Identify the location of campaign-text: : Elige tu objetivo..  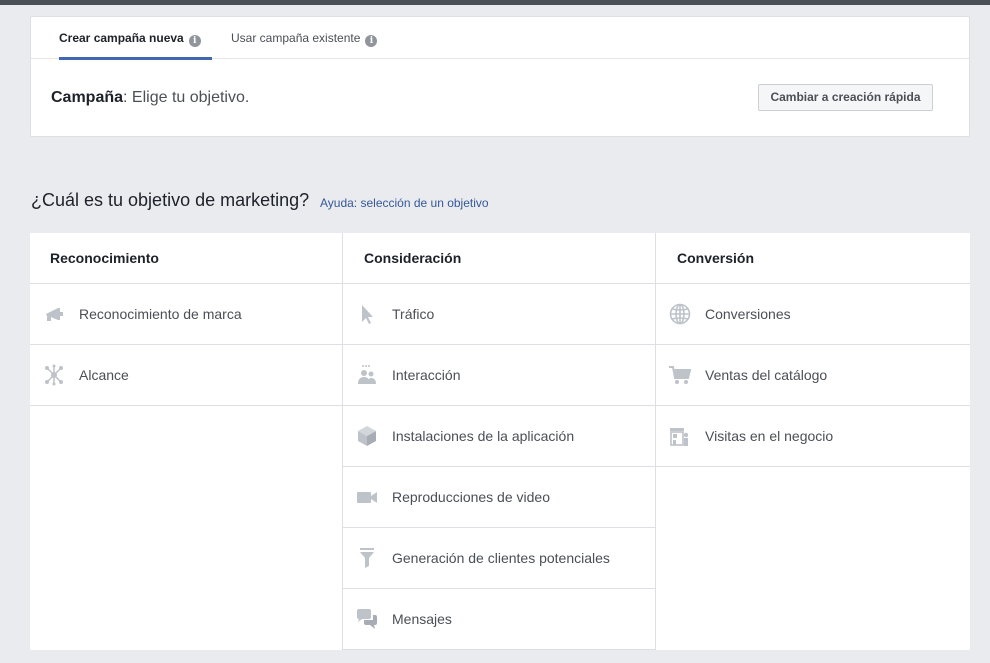
(186, 97).